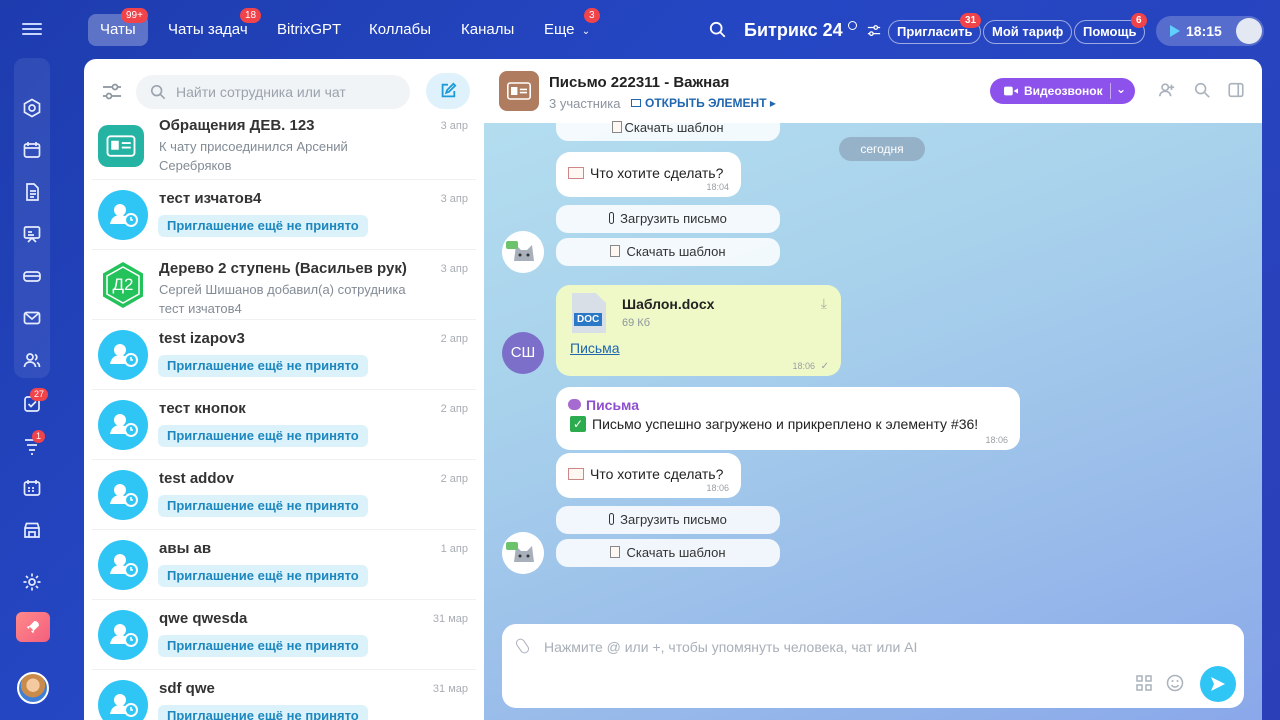  I want to click on presentation-icon, so click(32, 234).